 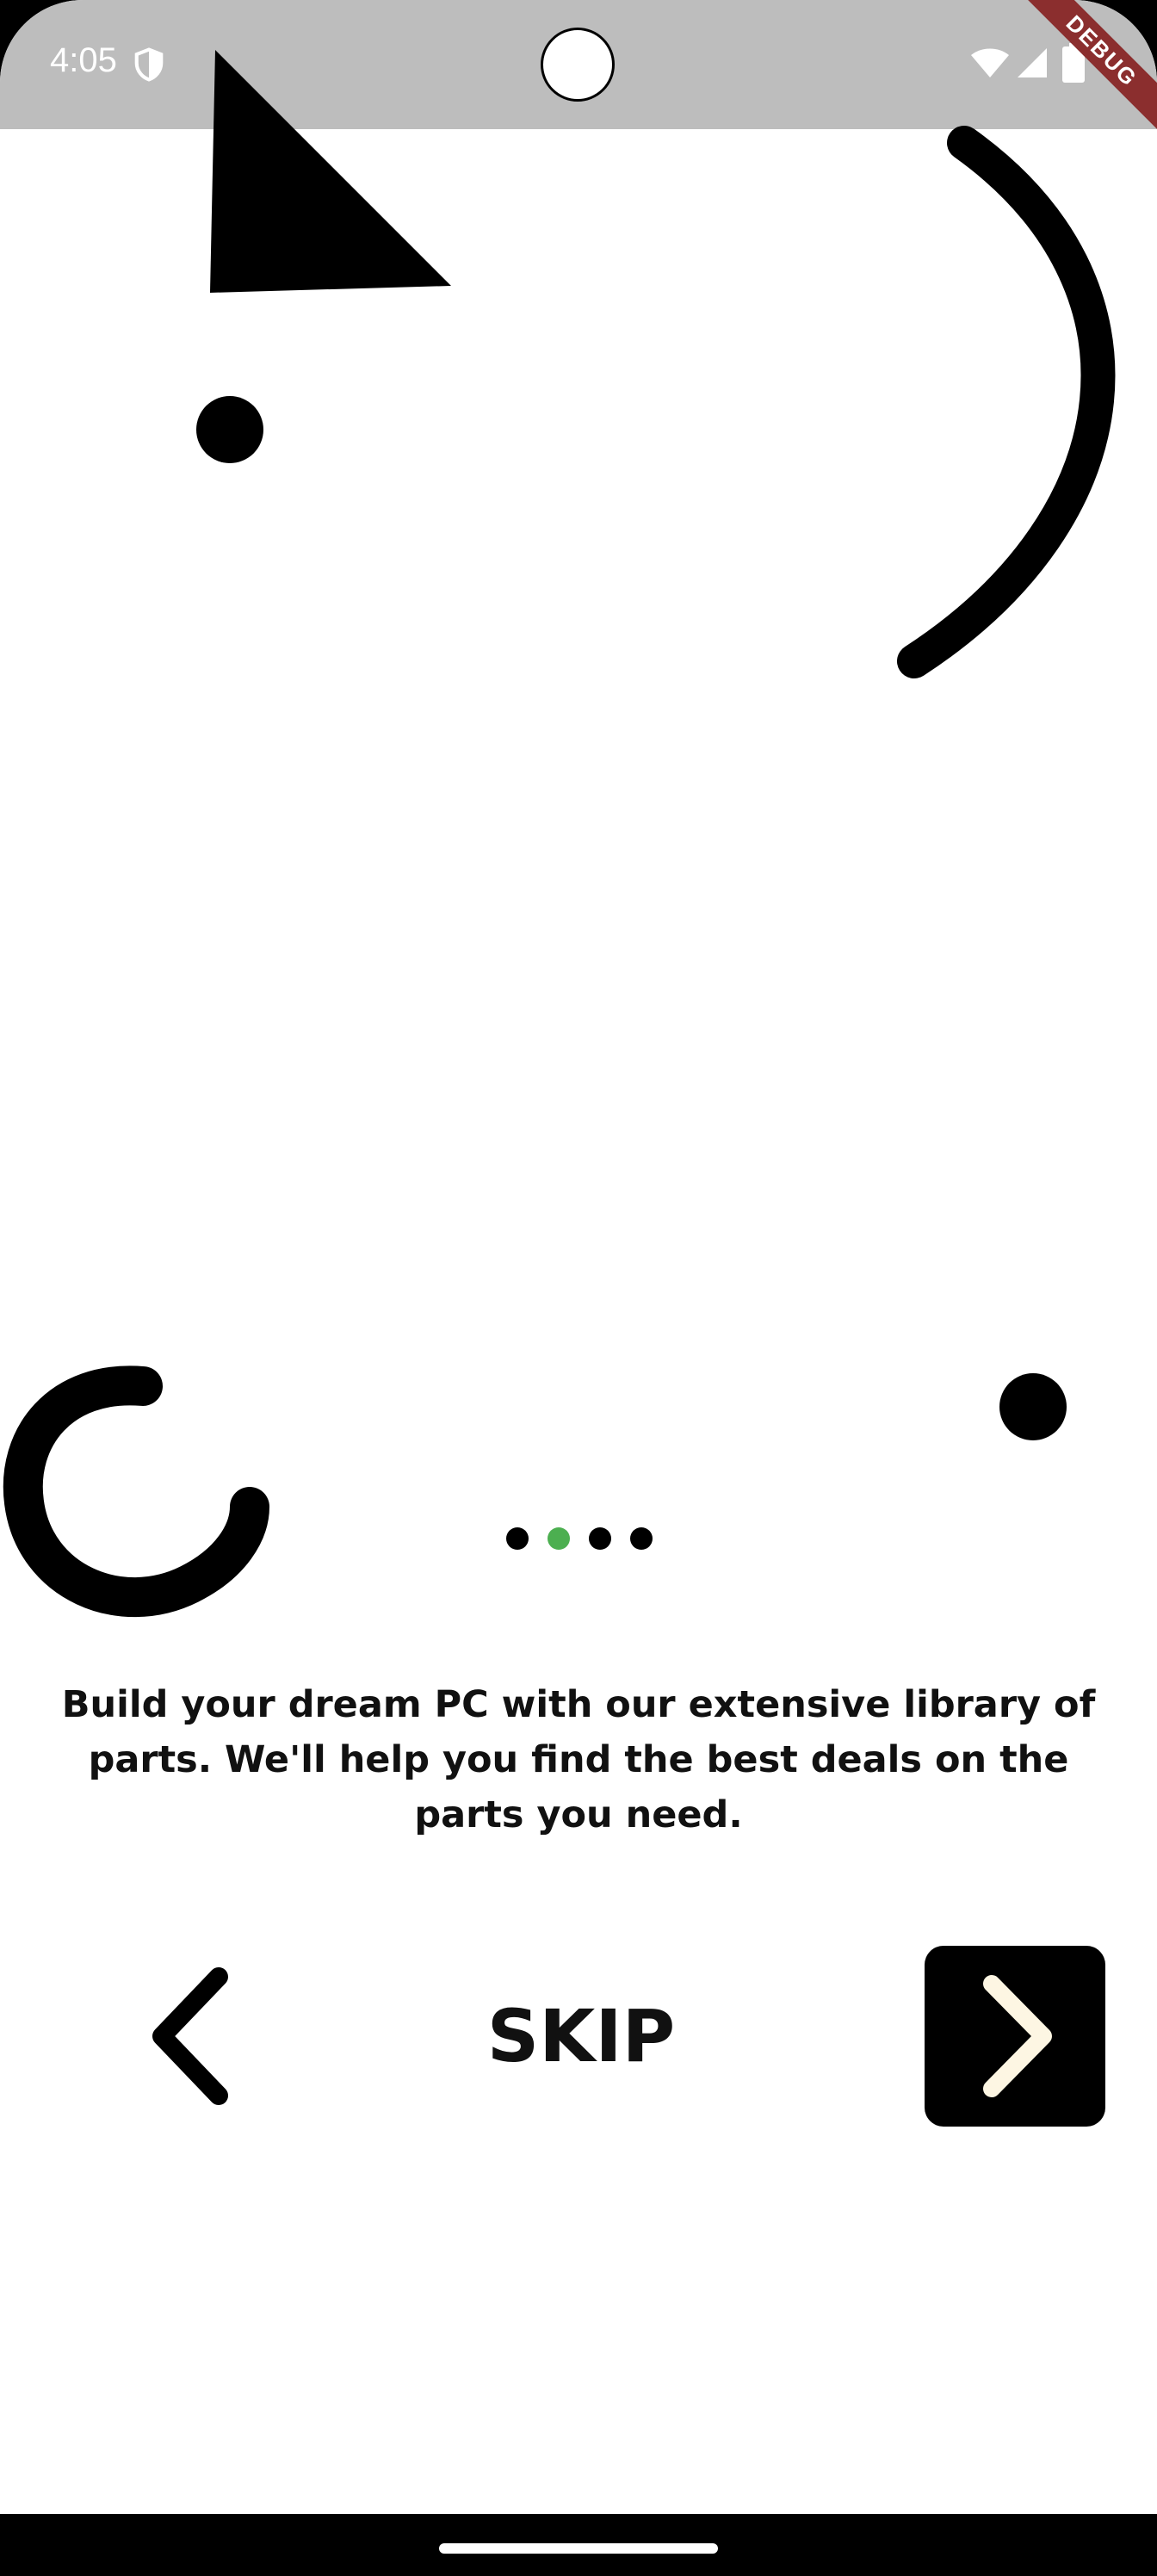 What do you see at coordinates (84, 60) in the screenshot?
I see `status-time: 4:05` at bounding box center [84, 60].